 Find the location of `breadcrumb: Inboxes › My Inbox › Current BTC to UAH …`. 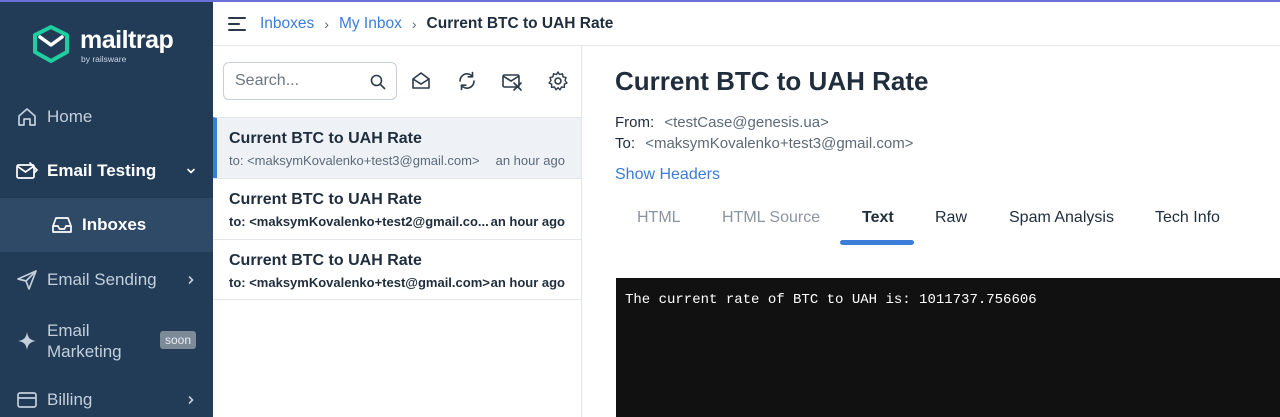

breadcrumb: Inboxes › My Inbox › Current BTC to UAH … is located at coordinates (436, 24).